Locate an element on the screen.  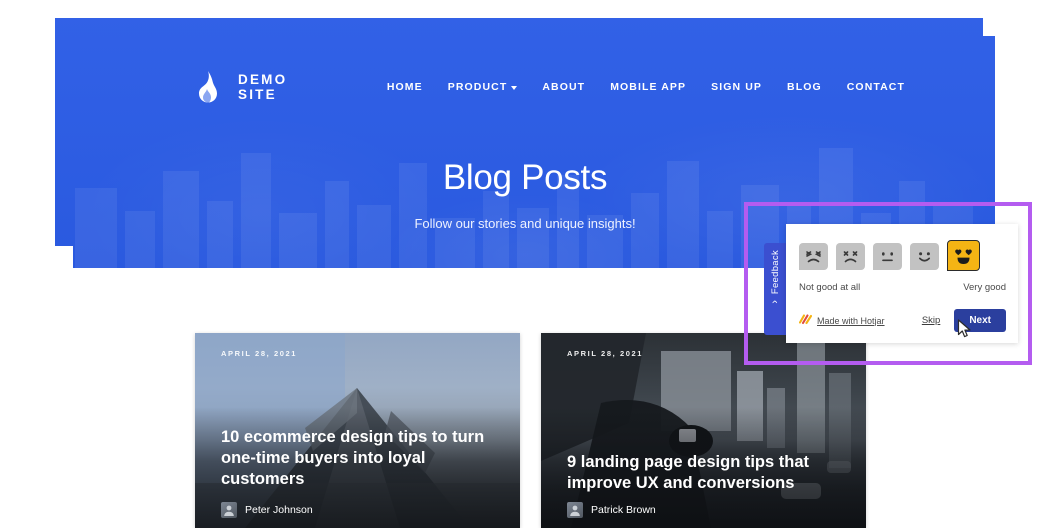
neutral-face-icon is located at coordinates (887, 256).